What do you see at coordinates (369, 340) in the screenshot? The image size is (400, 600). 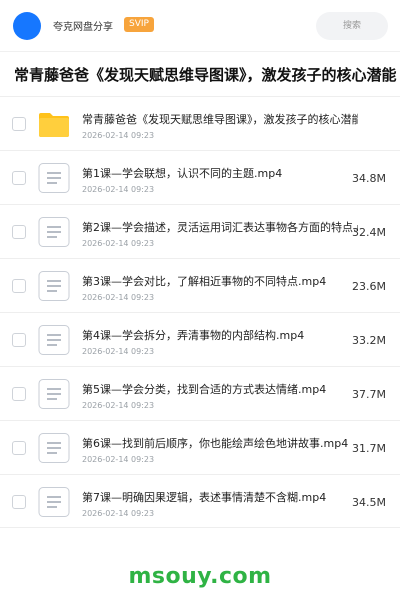 I see `file-size: 33.2M` at bounding box center [369, 340].